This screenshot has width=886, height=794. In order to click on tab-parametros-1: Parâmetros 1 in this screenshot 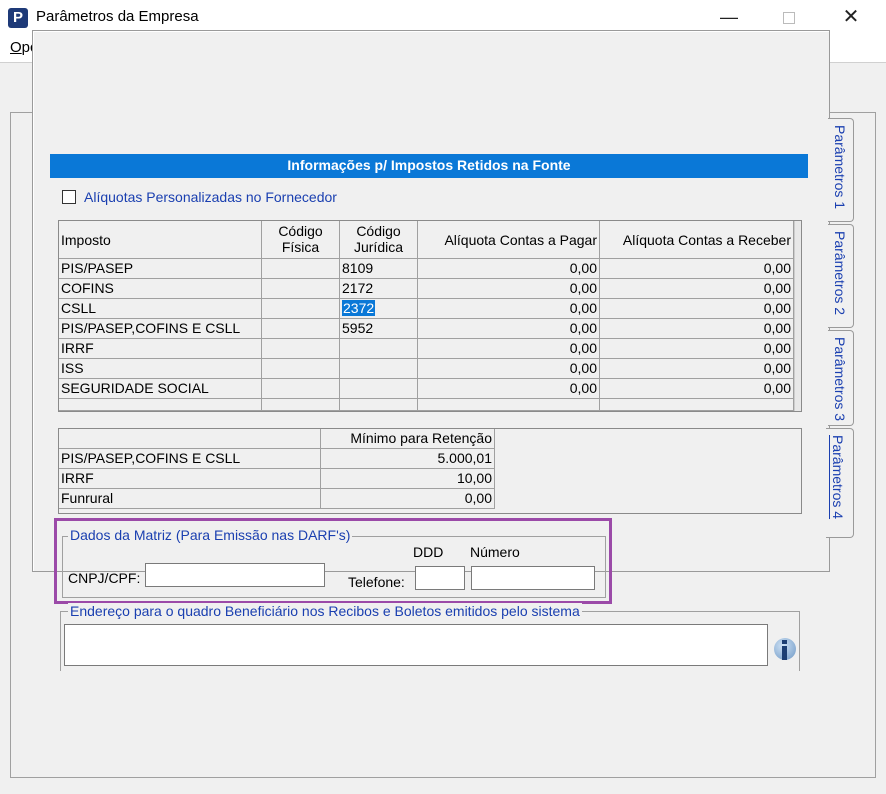, I will do `click(841, 170)`.